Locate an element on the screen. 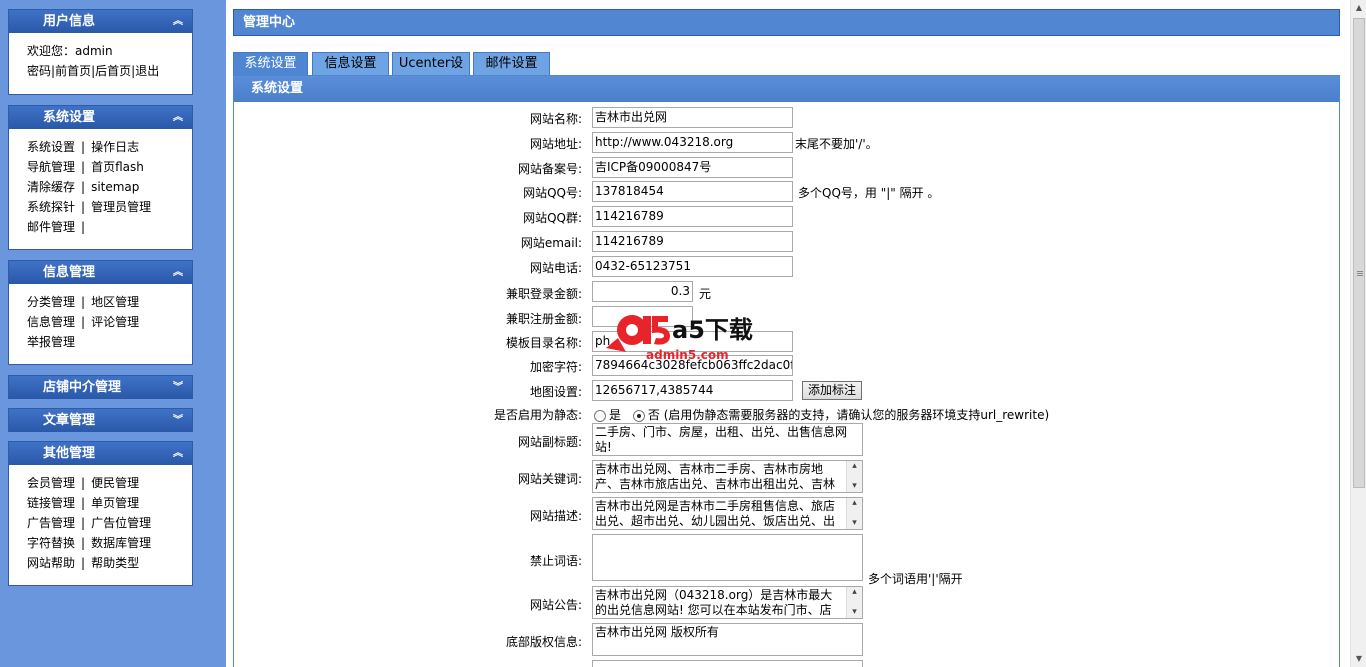 The width and height of the screenshot is (1366, 667). ad-manage-link: 广告管理 is located at coordinates (51, 523).